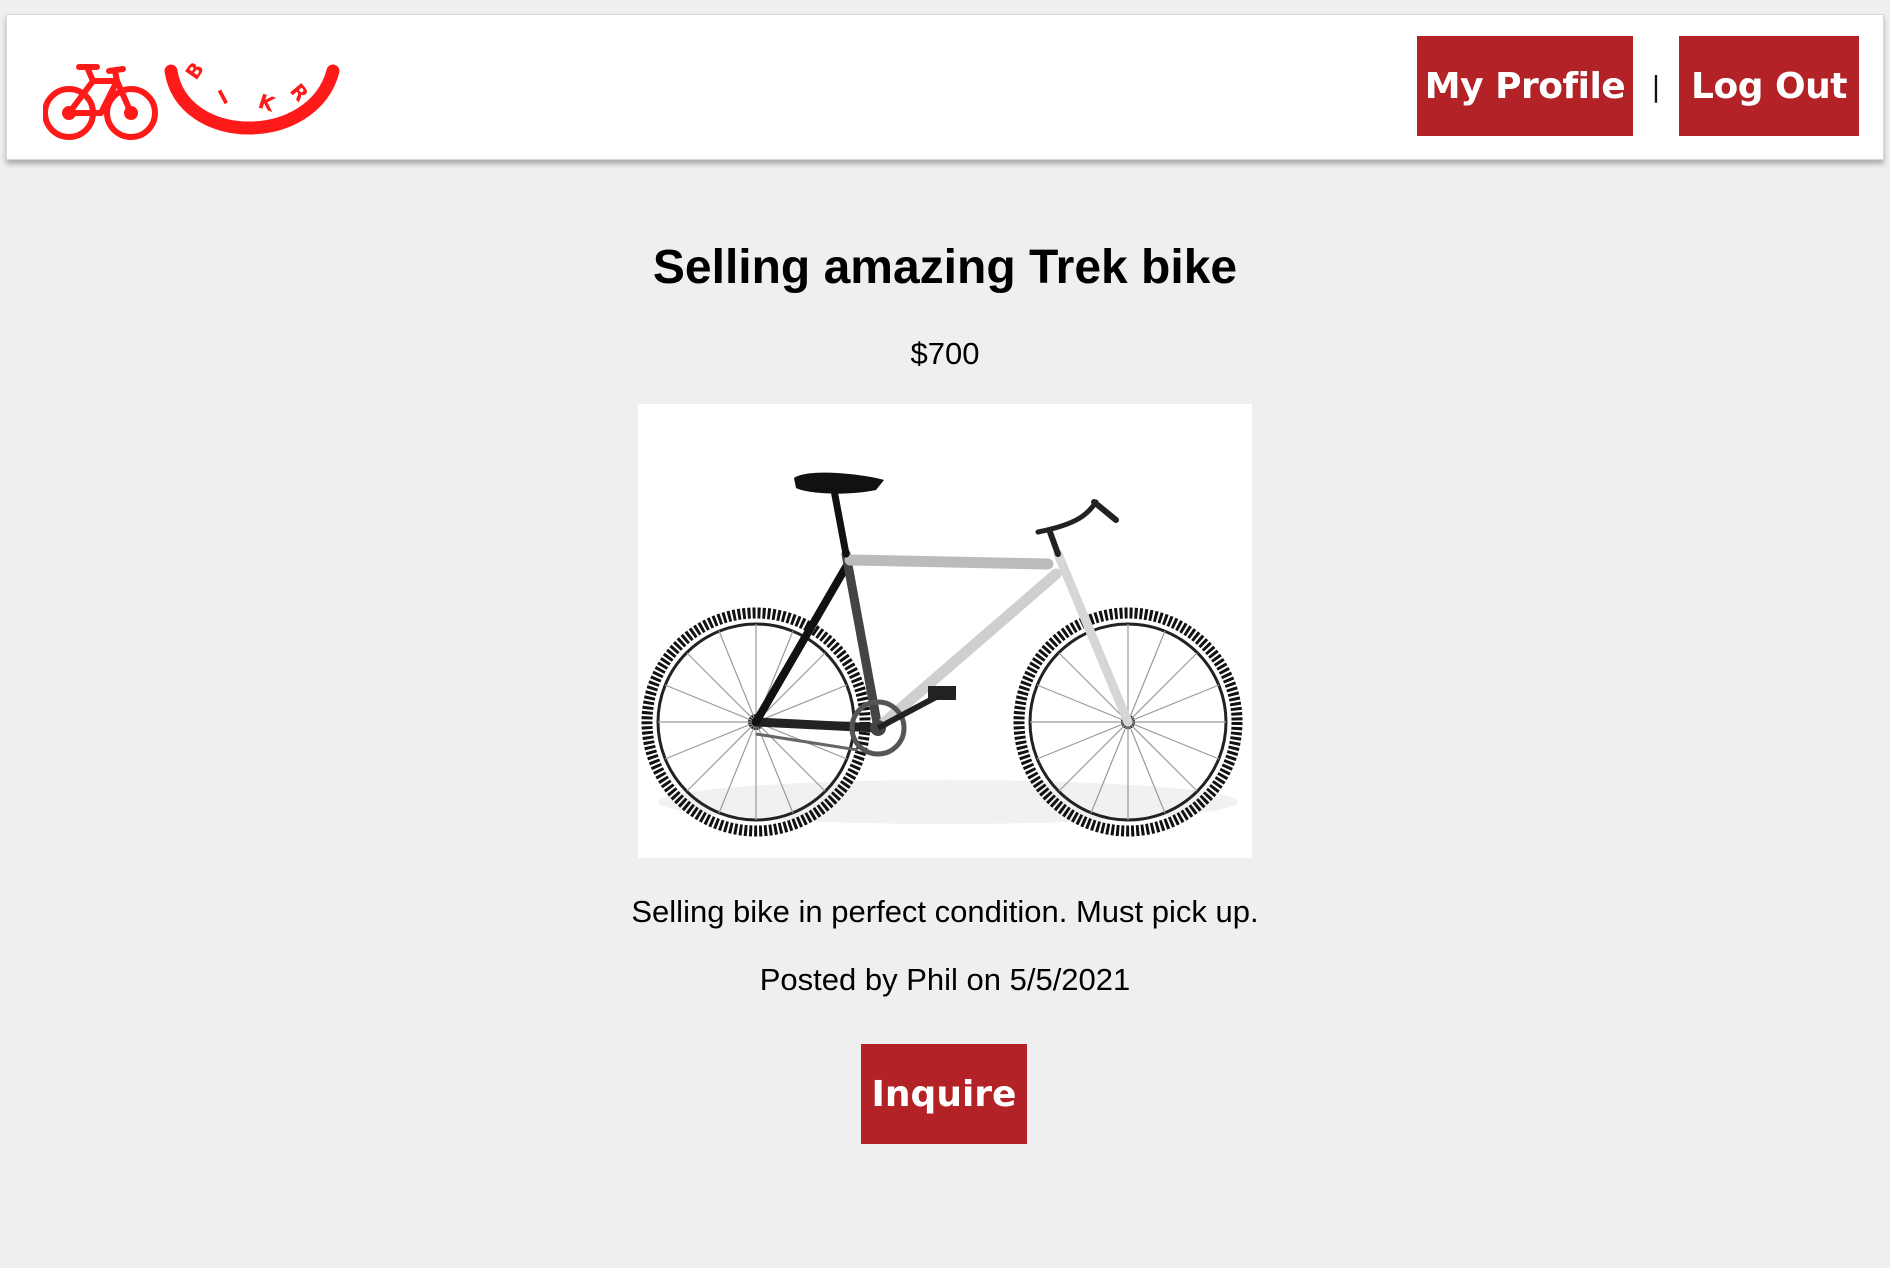  I want to click on bikr-logo: B I K R, so click(192, 97).